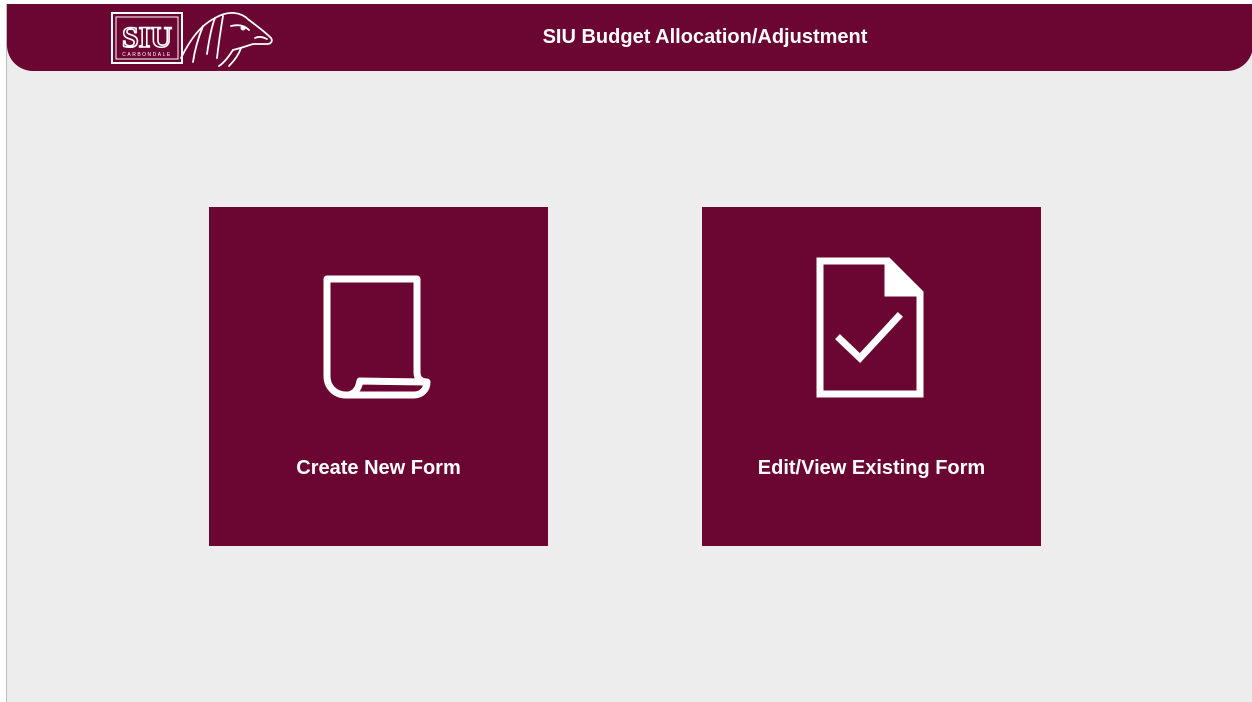 Image resolution: width=1252 pixels, height=702 pixels. What do you see at coordinates (871, 468) in the screenshot?
I see `edit-view-existing-form-label: Edit/View Existing Form` at bounding box center [871, 468].